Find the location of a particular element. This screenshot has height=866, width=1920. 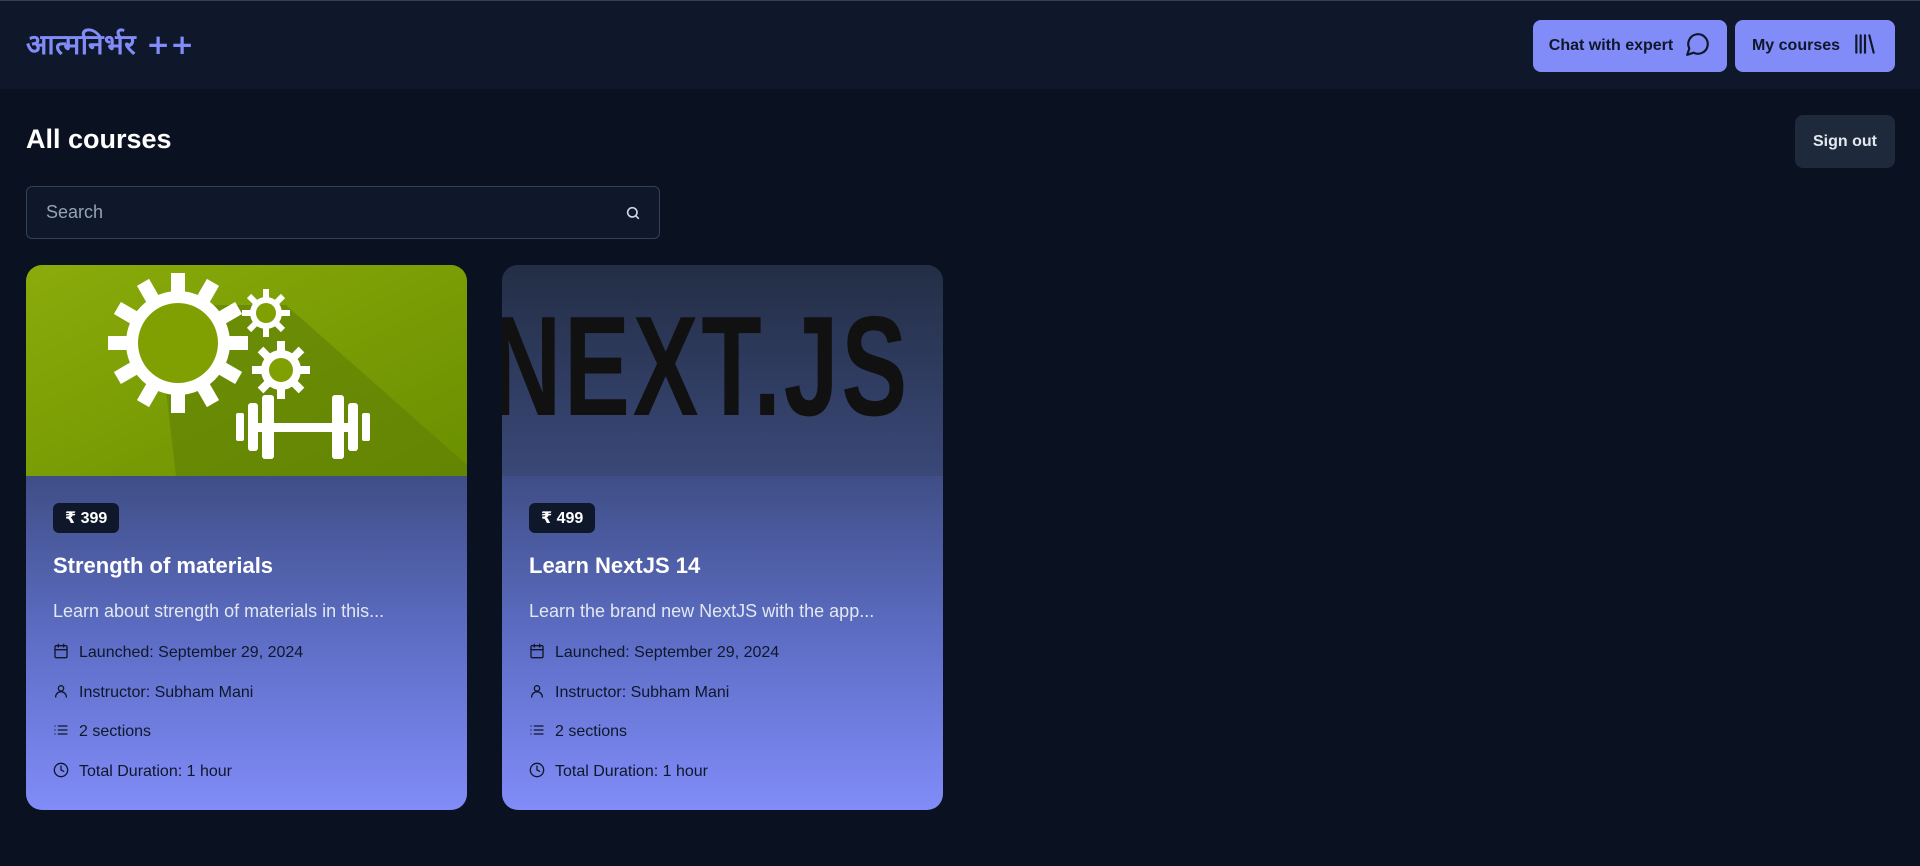

search-icon is located at coordinates (633, 213).